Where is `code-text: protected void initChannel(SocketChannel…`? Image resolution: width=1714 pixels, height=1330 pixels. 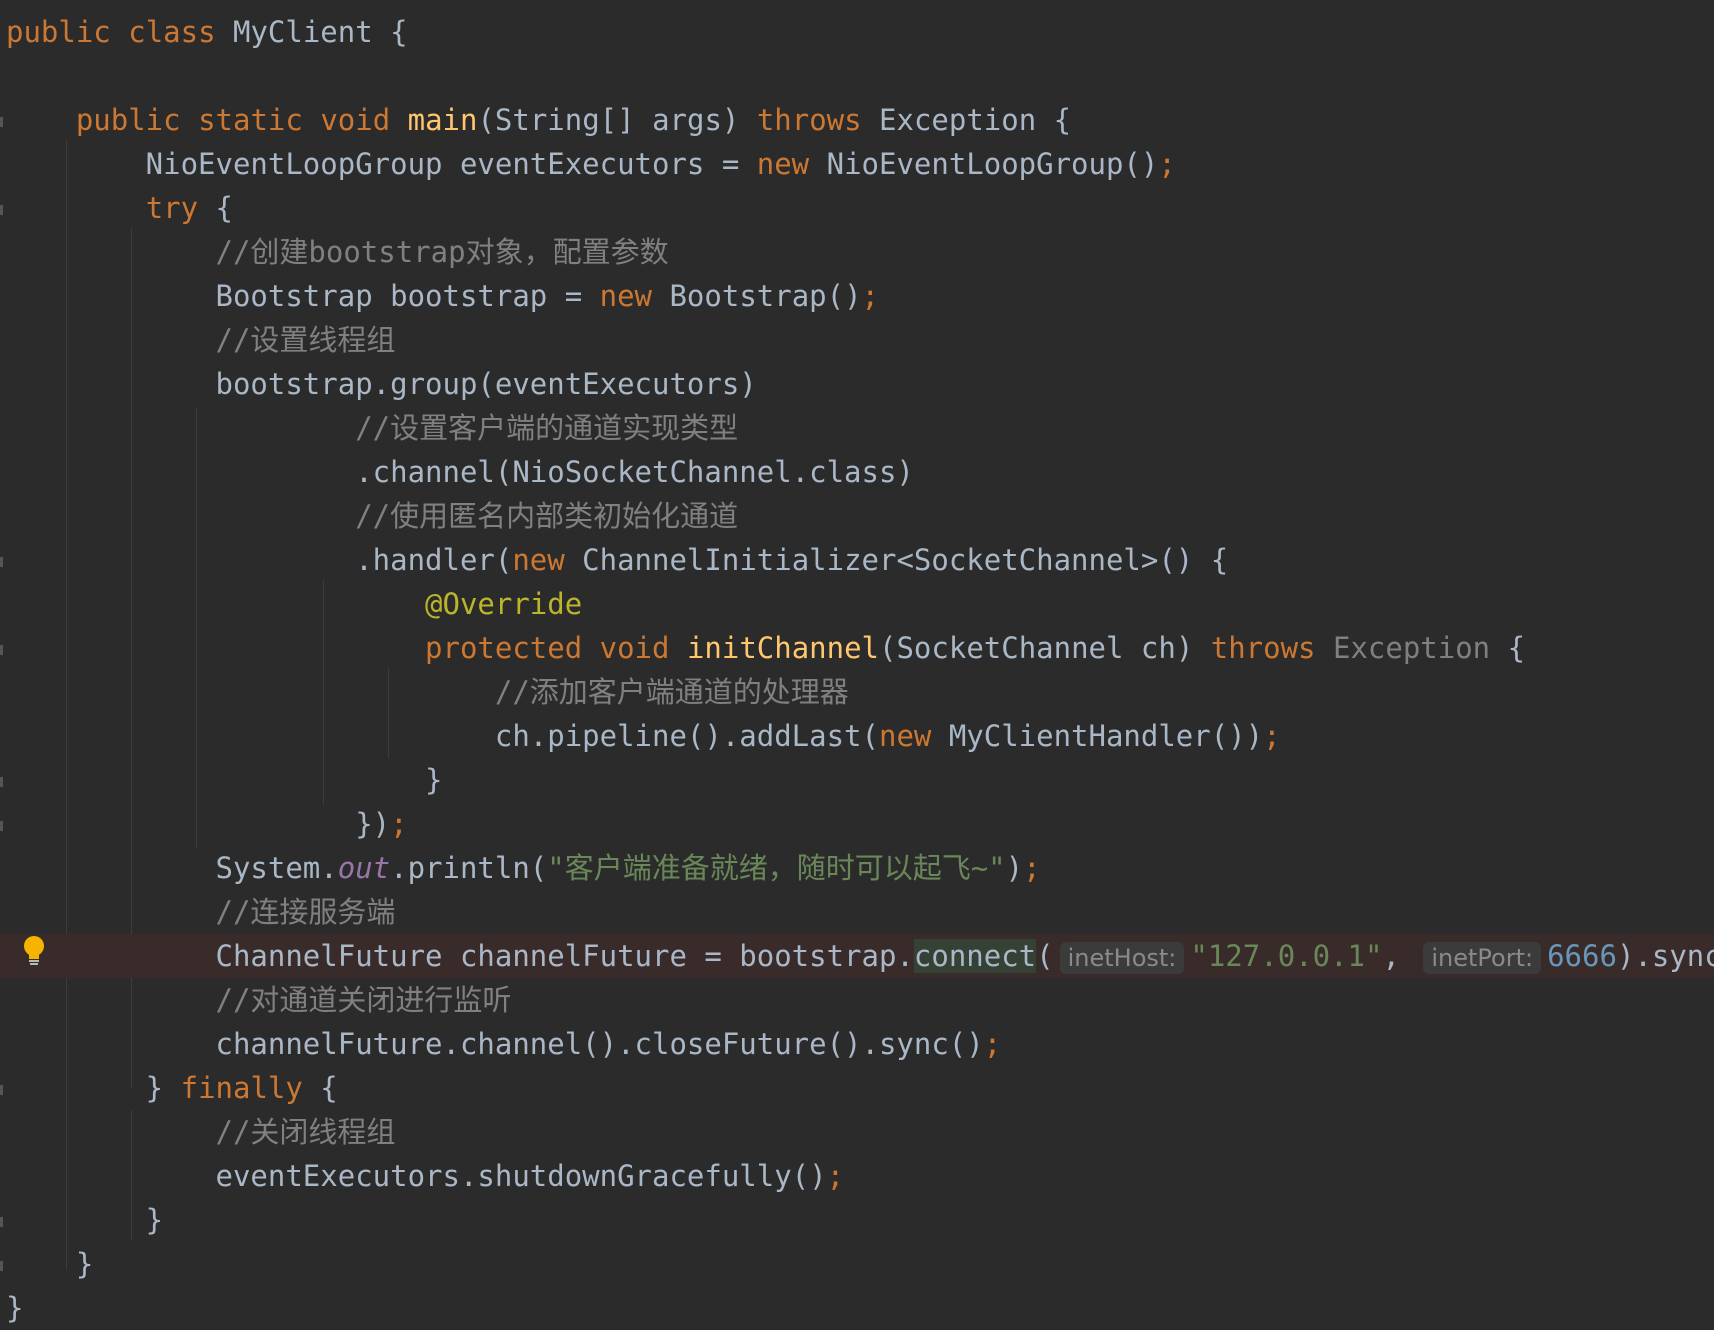
code-text: protected void initChannel(SocketChannel… is located at coordinates (975, 648).